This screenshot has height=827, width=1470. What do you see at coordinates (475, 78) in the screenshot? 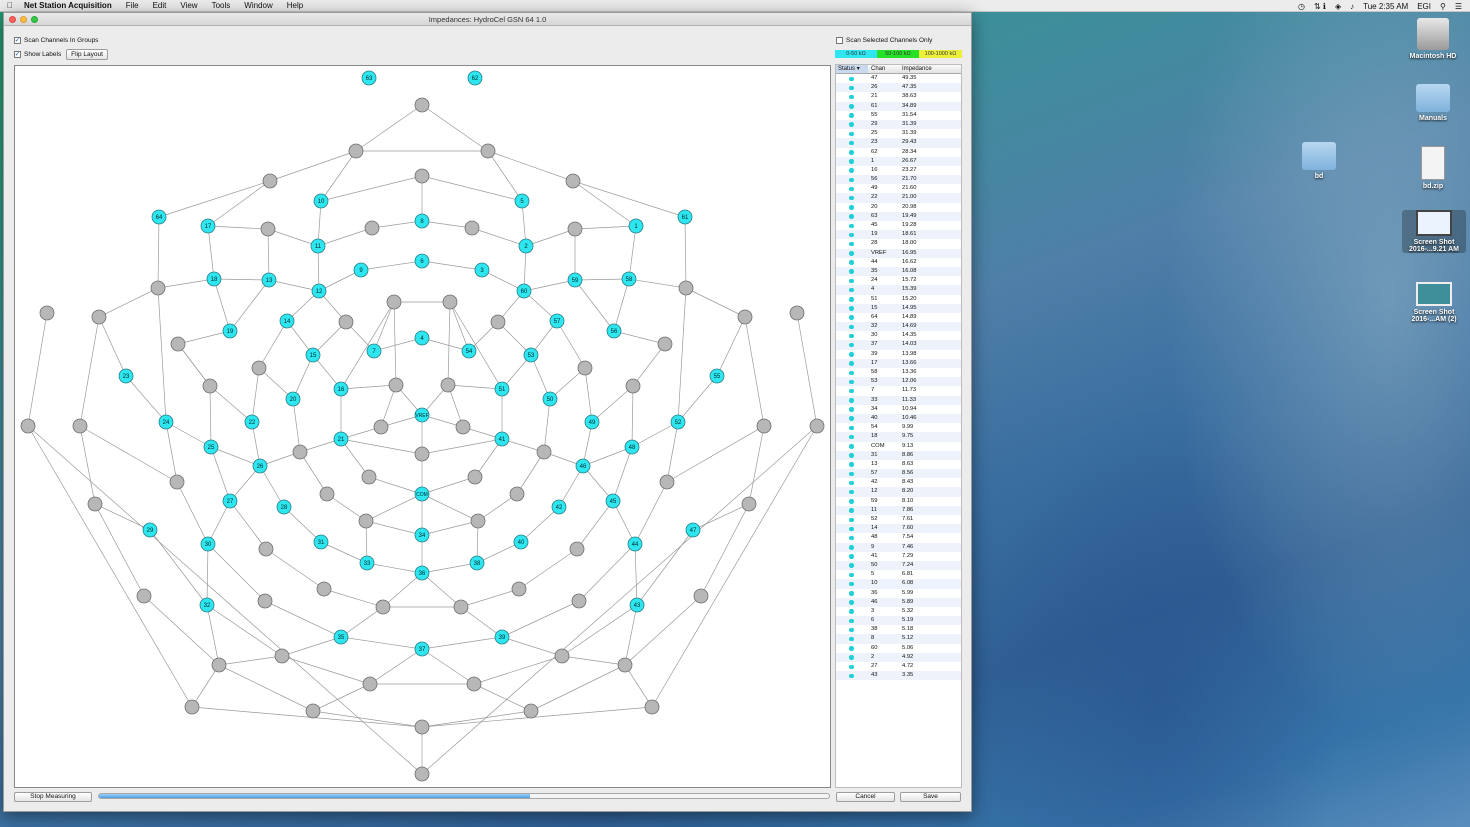
I see `electrode-62: 62` at bounding box center [475, 78].